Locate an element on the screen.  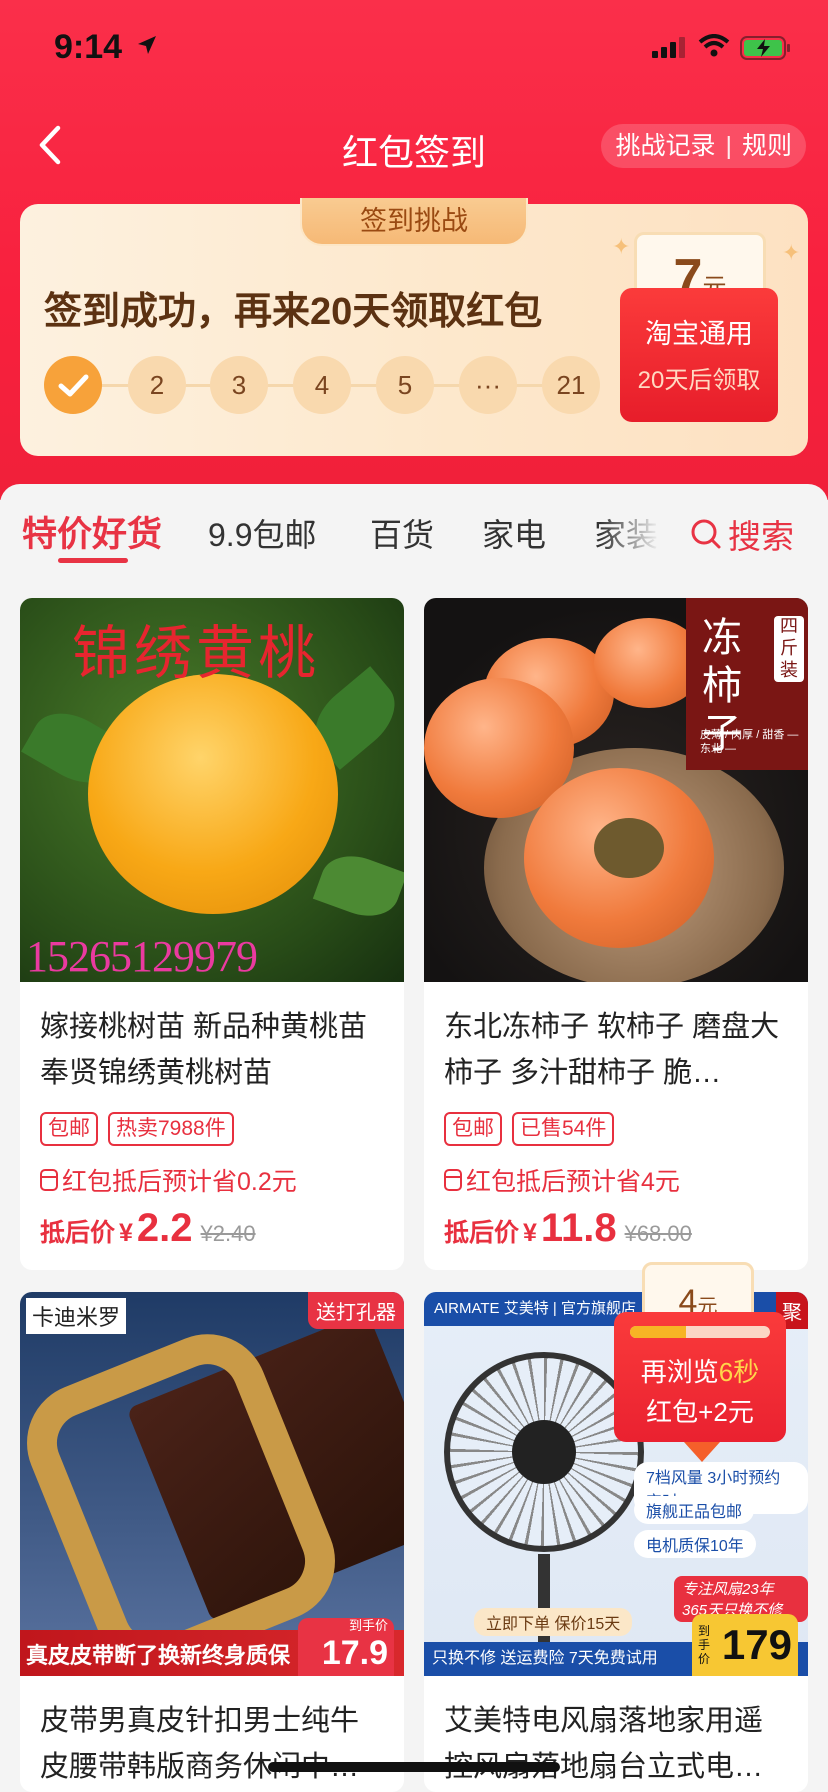
tab-free-shipping: 9.9包邮 is located at coordinates (262, 533).